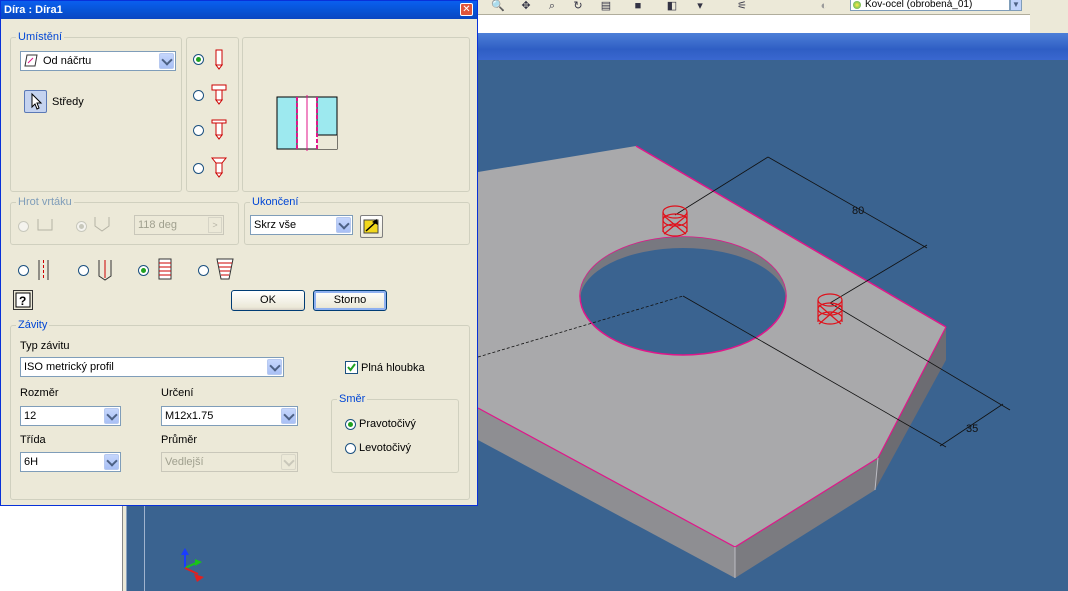 This screenshot has width=1068, height=591. Describe the element at coordinates (393, 368) in the screenshot. I see `full-depth-label: Plná hloubka` at that location.